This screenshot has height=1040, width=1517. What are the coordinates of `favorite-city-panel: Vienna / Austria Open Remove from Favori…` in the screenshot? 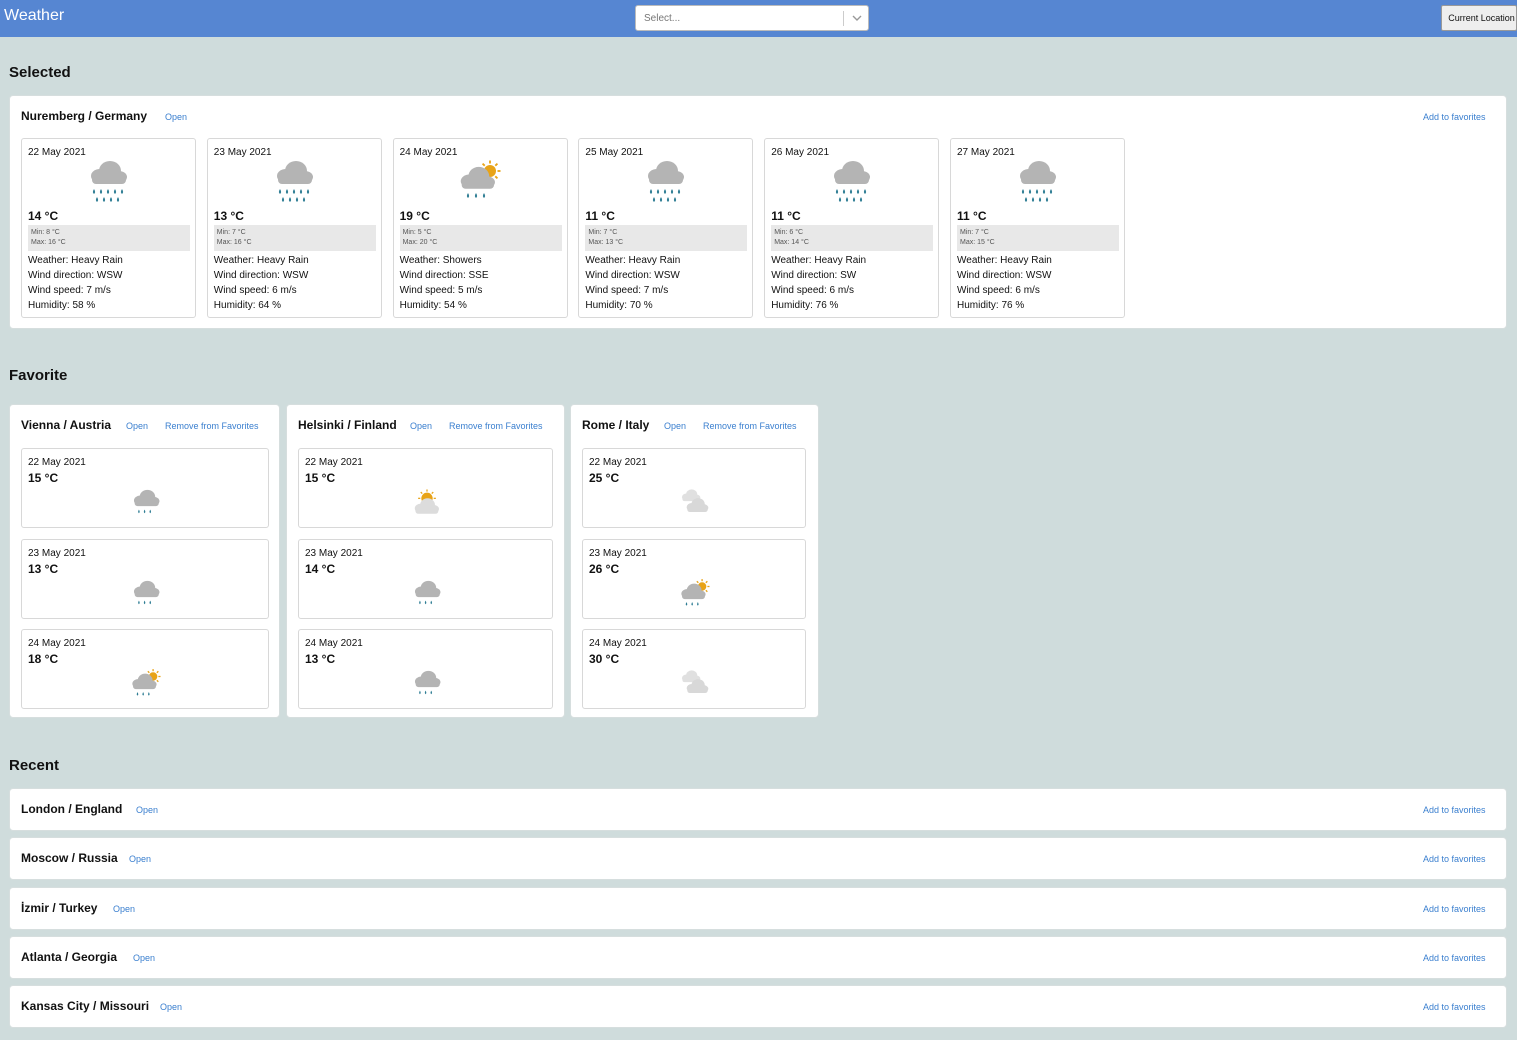 It's located at (144, 561).